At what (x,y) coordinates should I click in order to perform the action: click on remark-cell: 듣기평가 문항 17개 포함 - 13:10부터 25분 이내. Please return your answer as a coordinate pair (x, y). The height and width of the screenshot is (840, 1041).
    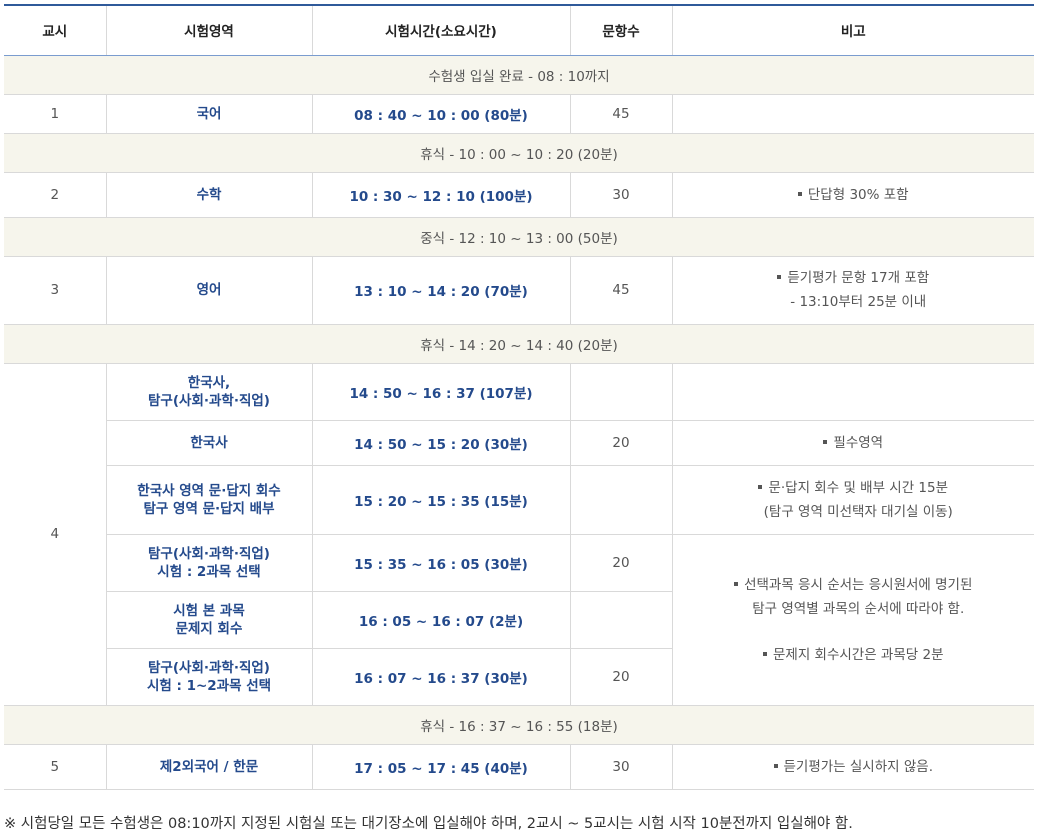
    Looking at the image, I should click on (852, 290).